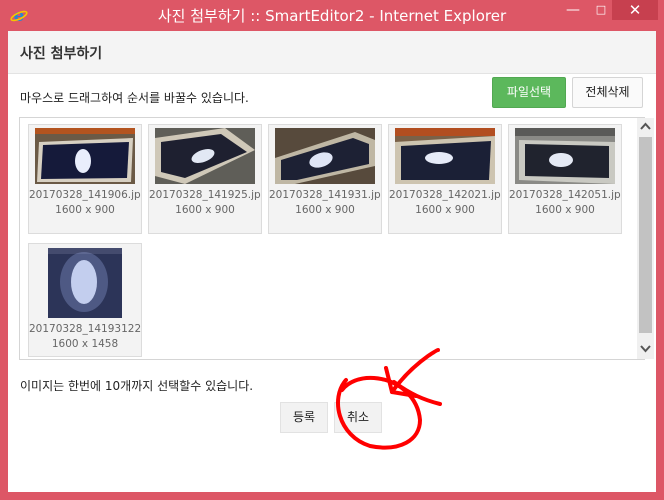 The height and width of the screenshot is (500, 664). Describe the element at coordinates (635, 10) in the screenshot. I see `close-button: ✕` at that location.